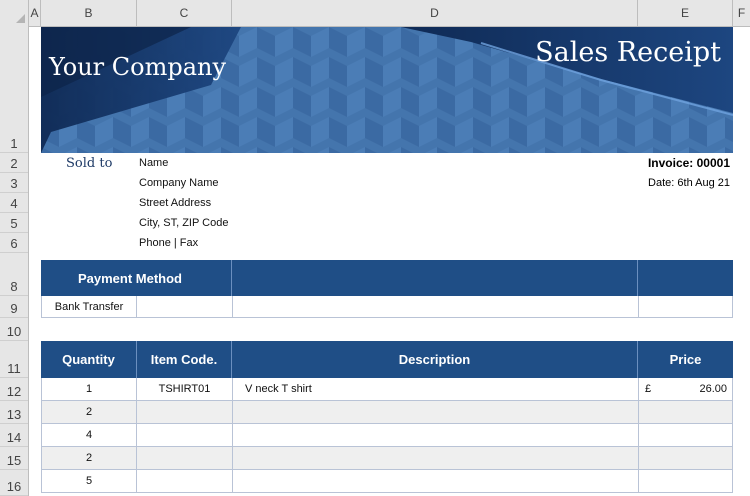 The width and height of the screenshot is (750, 496). Describe the element at coordinates (14, 483) in the screenshot. I see `row-header: 16` at that location.